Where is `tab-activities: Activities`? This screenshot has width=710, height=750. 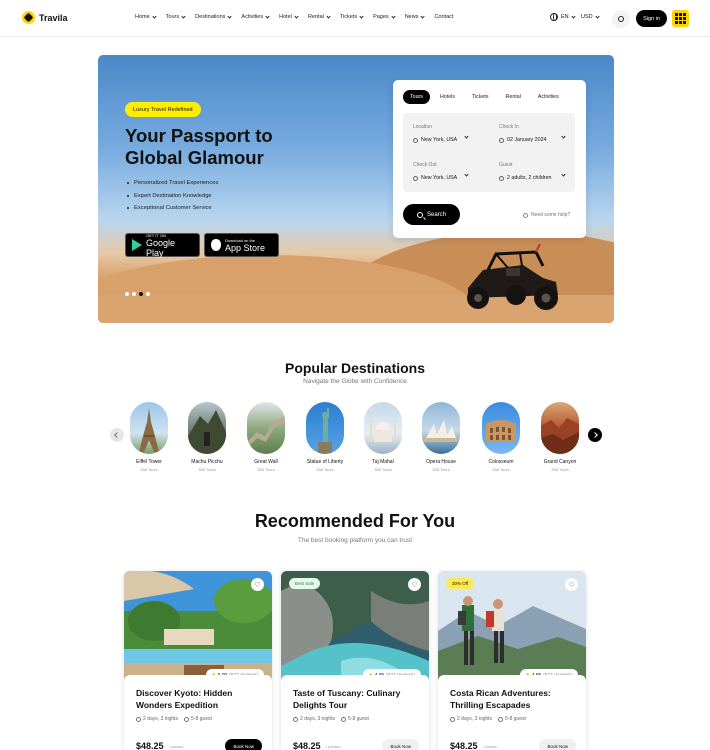
tab-activities: Activities is located at coordinates (548, 97).